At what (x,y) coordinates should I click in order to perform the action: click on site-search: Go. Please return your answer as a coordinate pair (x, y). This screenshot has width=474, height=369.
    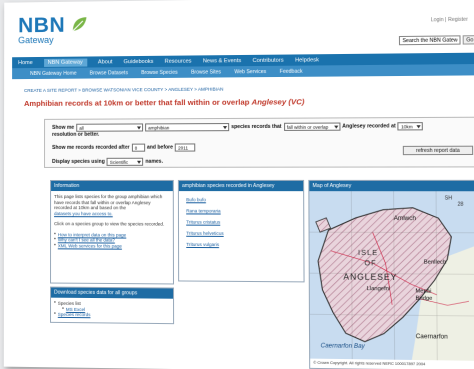
    Looking at the image, I should click on (436, 40).